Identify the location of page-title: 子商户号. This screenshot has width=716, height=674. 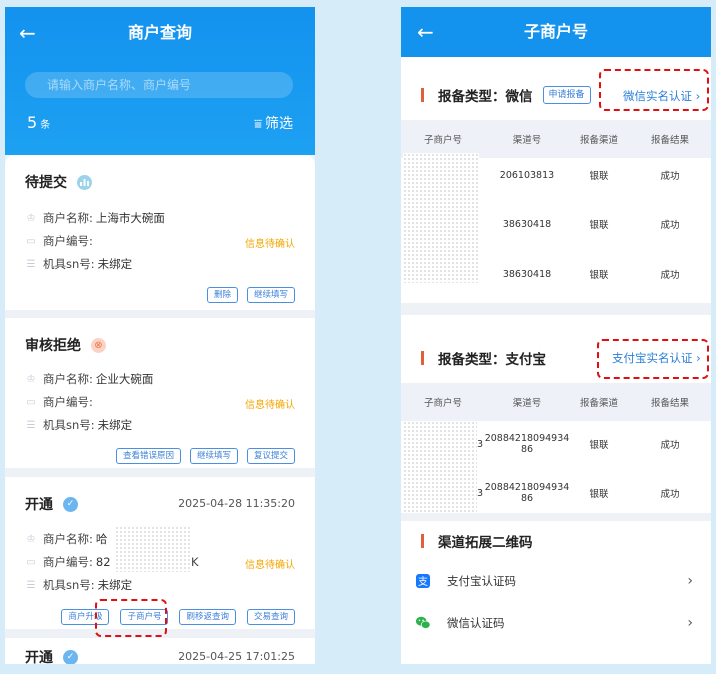
(555, 31).